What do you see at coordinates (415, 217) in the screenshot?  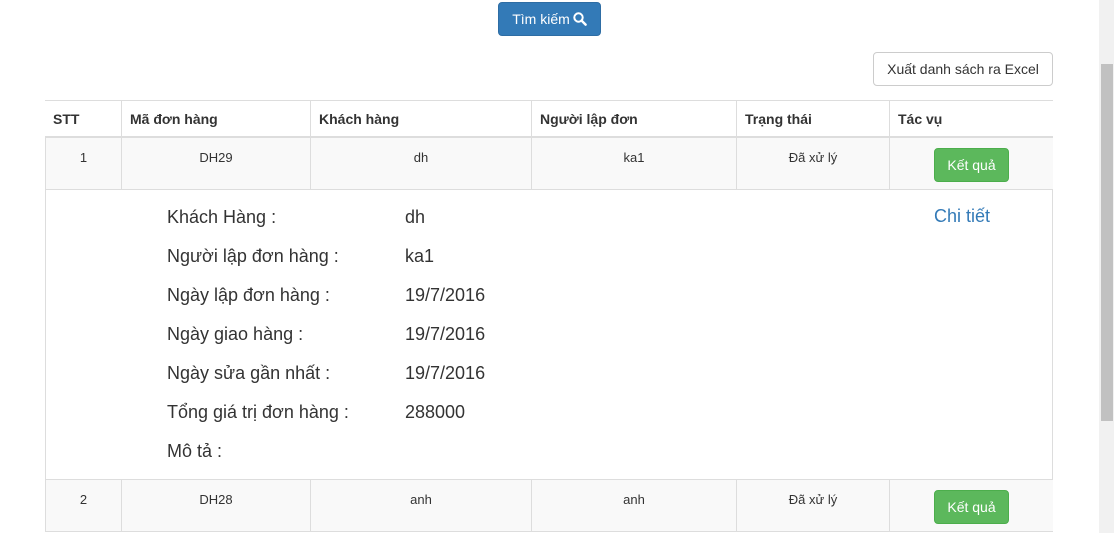 I see `detail-value: dh` at bounding box center [415, 217].